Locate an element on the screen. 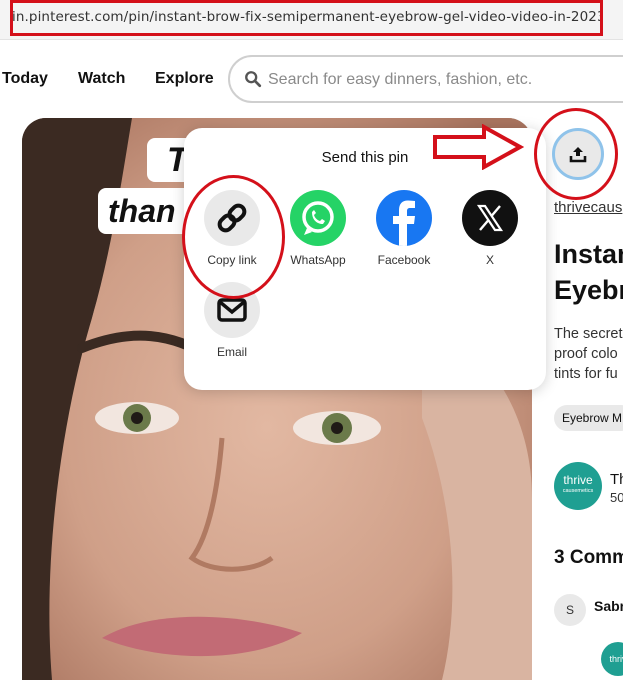 The image size is (623, 680). share-facebook-button: Facebook is located at coordinates (404, 228).